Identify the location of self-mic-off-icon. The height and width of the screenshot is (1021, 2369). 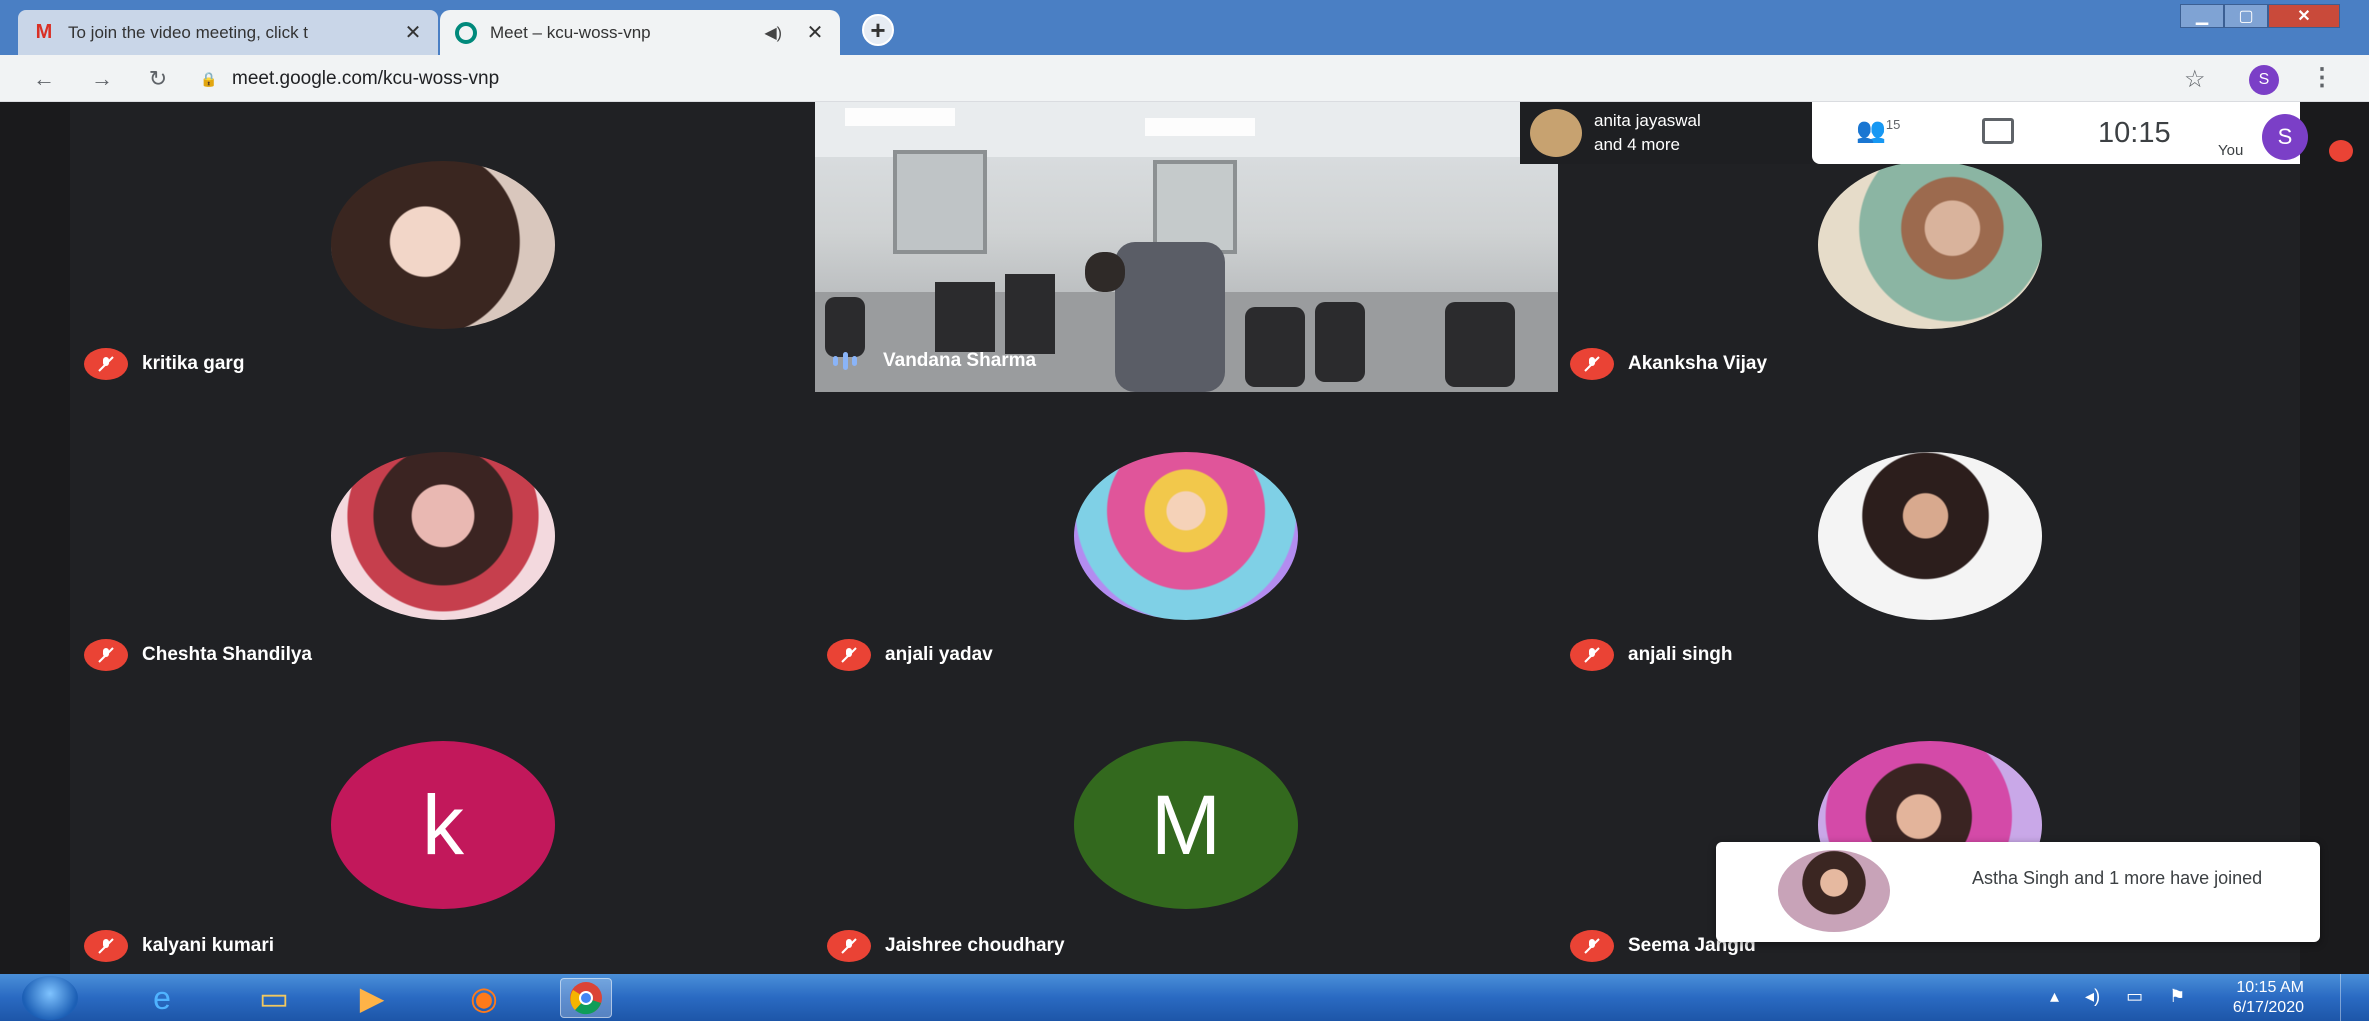
(2341, 151).